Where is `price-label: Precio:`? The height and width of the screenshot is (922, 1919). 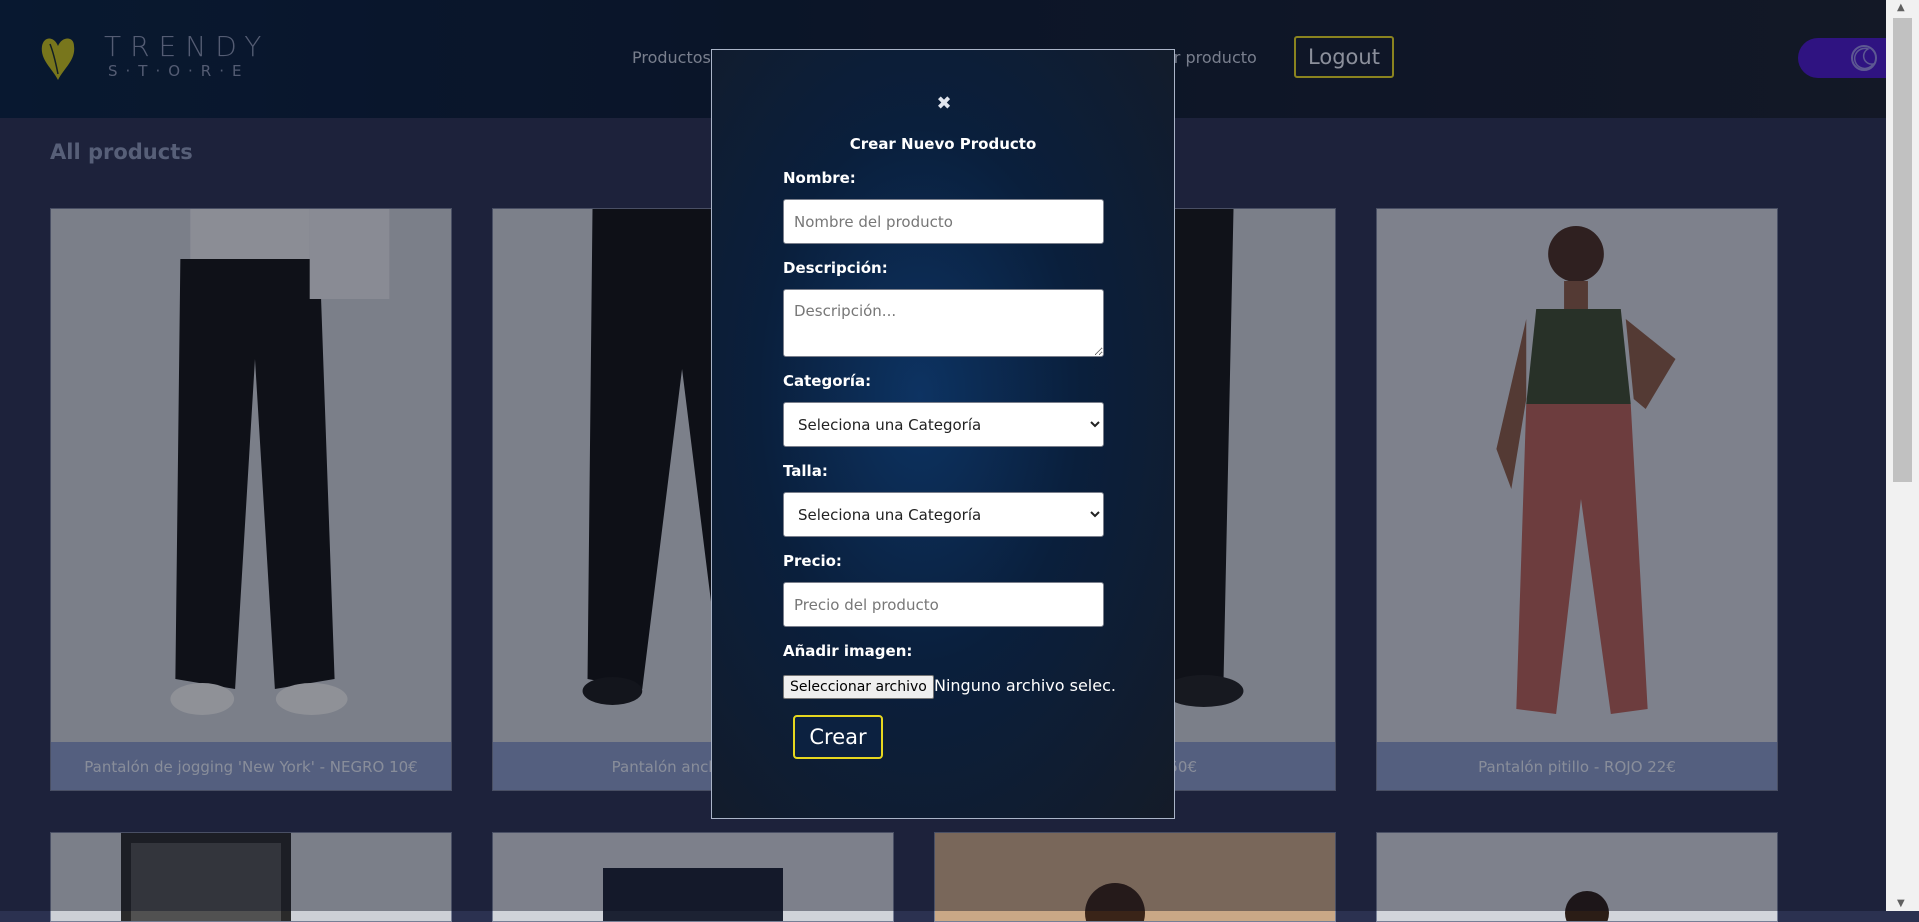
price-label: Precio: is located at coordinates (812, 561).